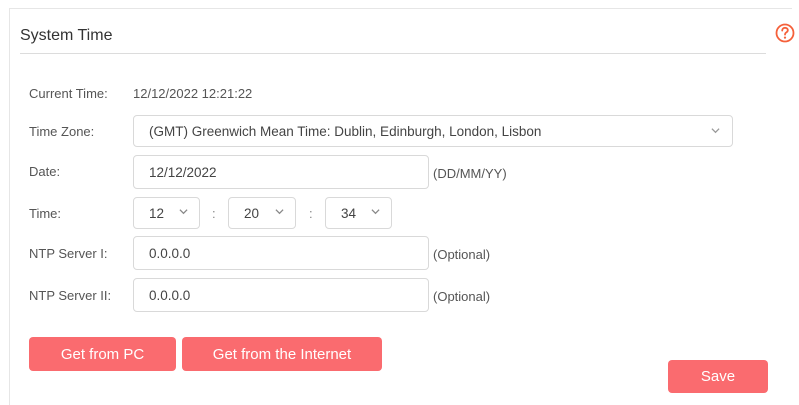 The image size is (799, 405). Describe the element at coordinates (462, 296) in the screenshot. I see `ntp-server-2-hint: (Optional)` at that location.